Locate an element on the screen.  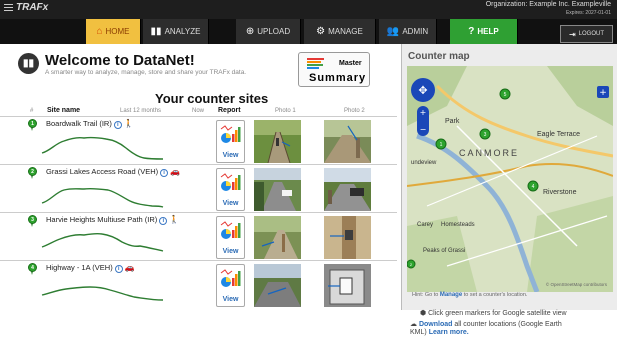
master-summary-button: Master Summary is located at coordinates (334, 69).